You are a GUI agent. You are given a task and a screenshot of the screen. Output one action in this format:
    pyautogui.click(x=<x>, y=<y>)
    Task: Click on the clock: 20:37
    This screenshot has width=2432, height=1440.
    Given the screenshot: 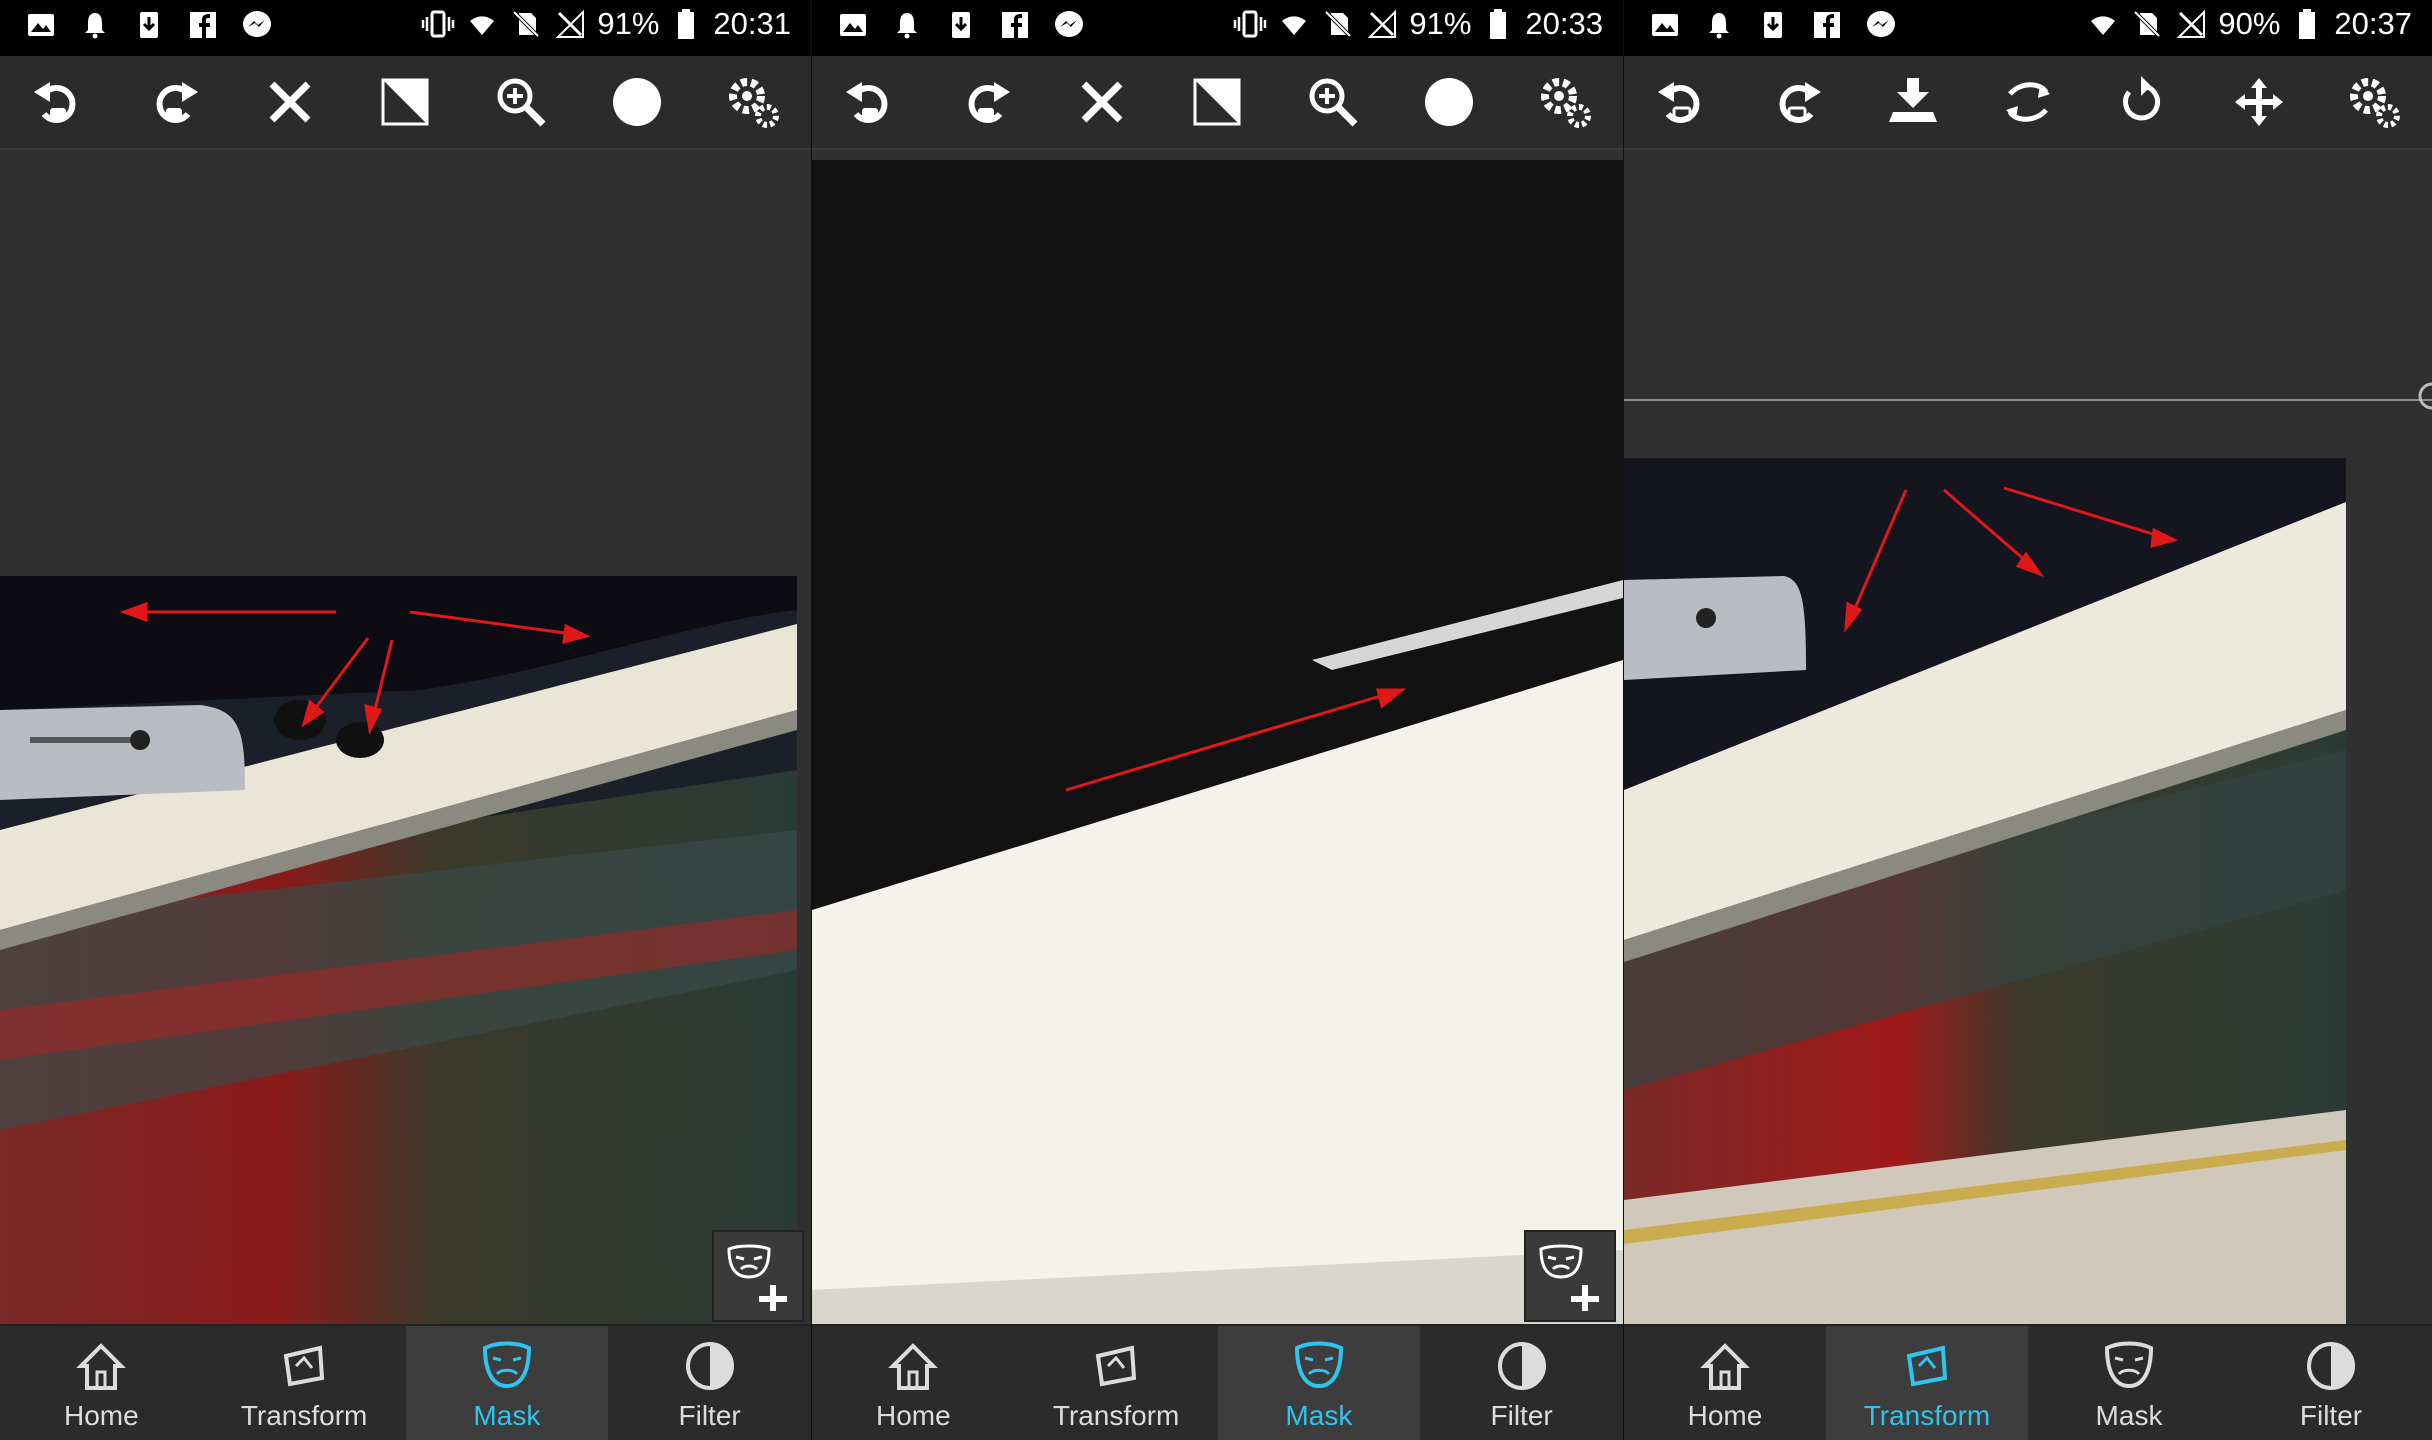 What is the action you would take?
    pyautogui.click(x=2373, y=23)
    